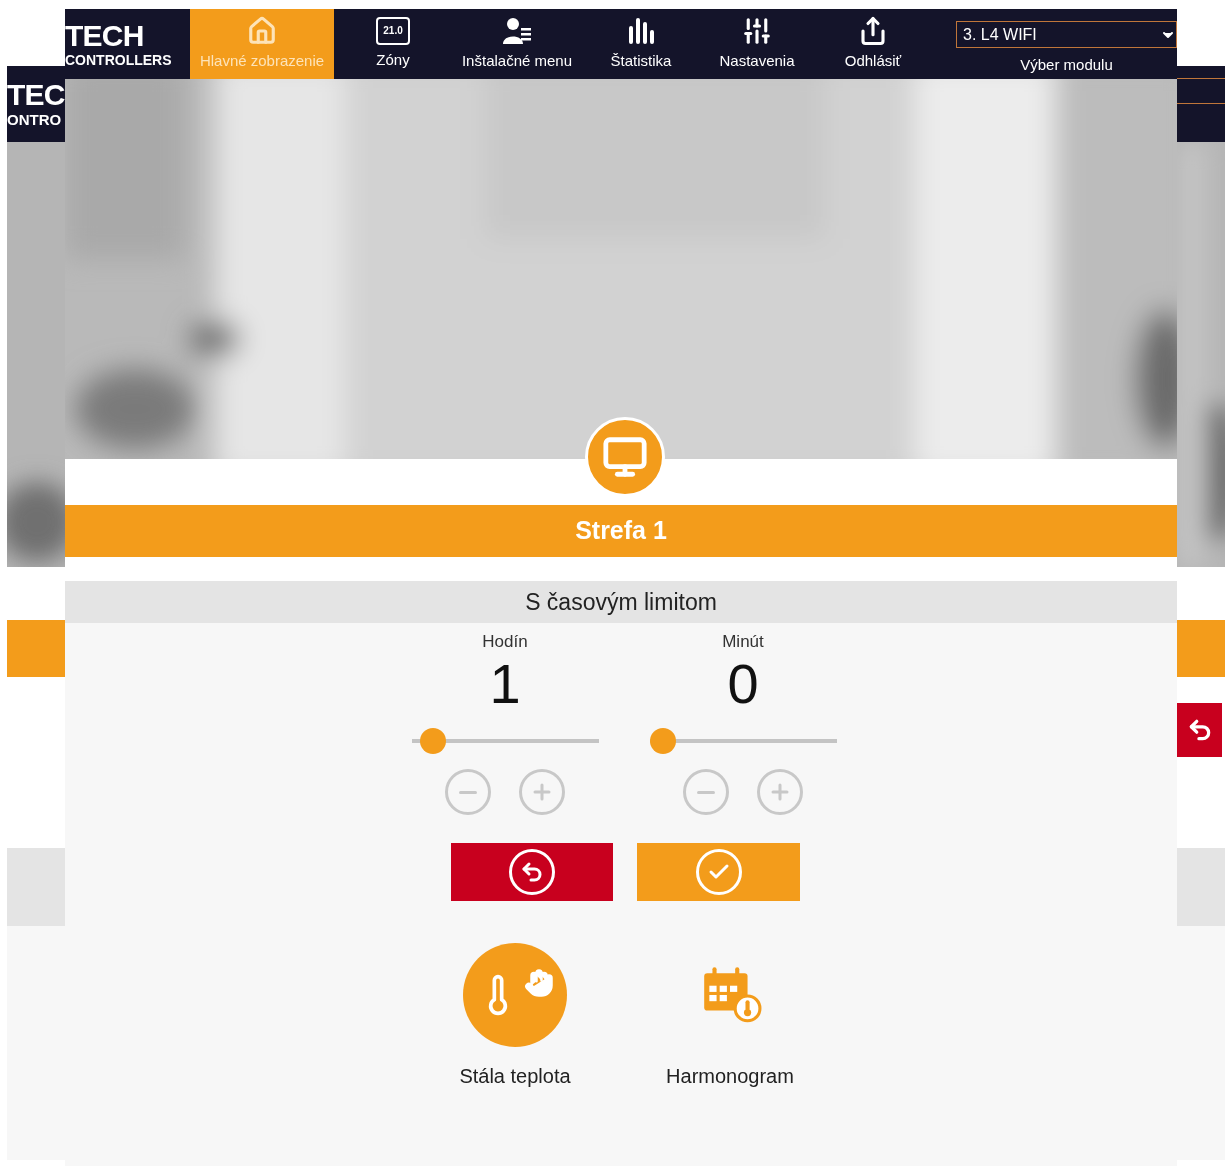  Describe the element at coordinates (262, 30) in the screenshot. I see `home-icon` at that location.